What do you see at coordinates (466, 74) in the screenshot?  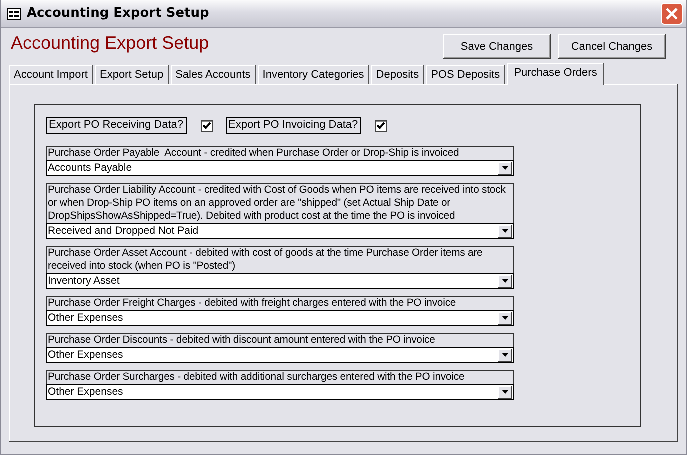 I see `tab: POS Deposits` at bounding box center [466, 74].